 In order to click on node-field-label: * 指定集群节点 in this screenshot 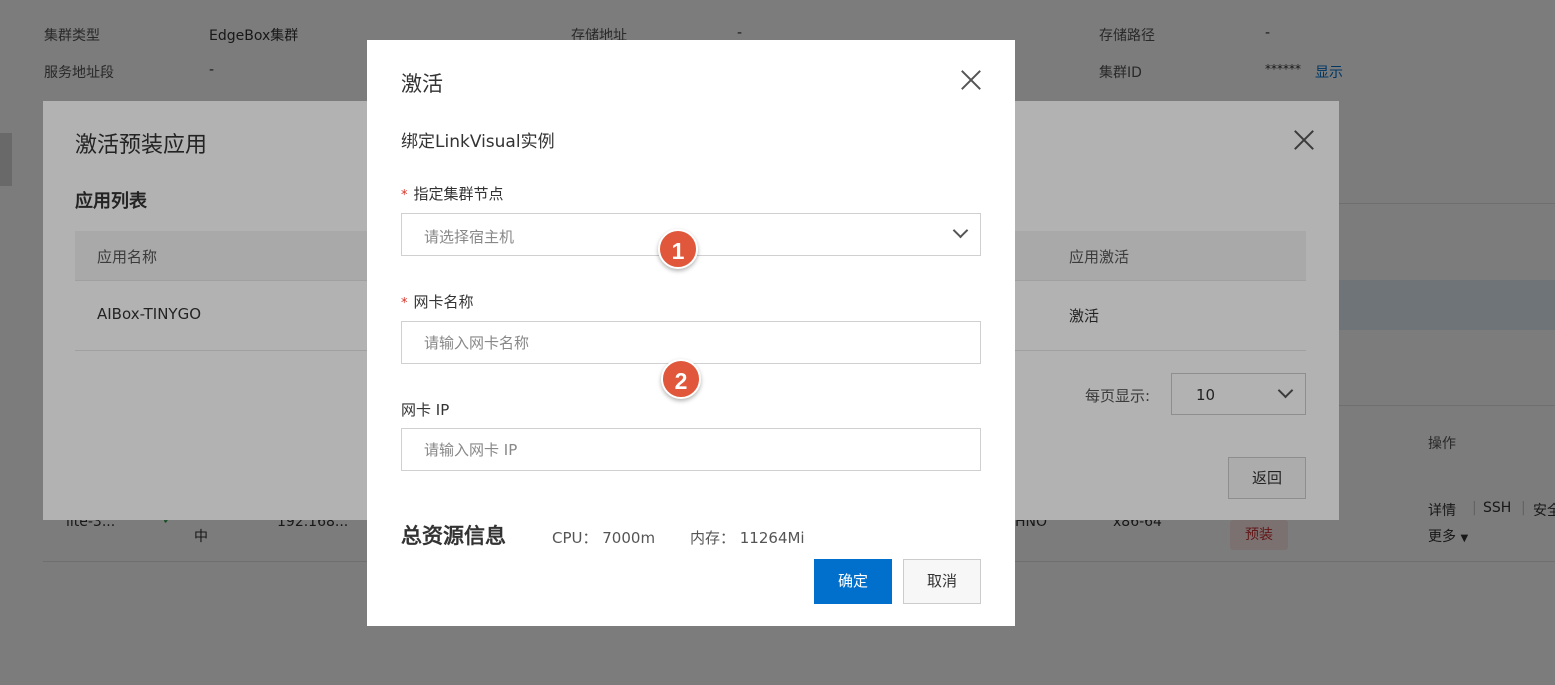, I will do `click(452, 193)`.